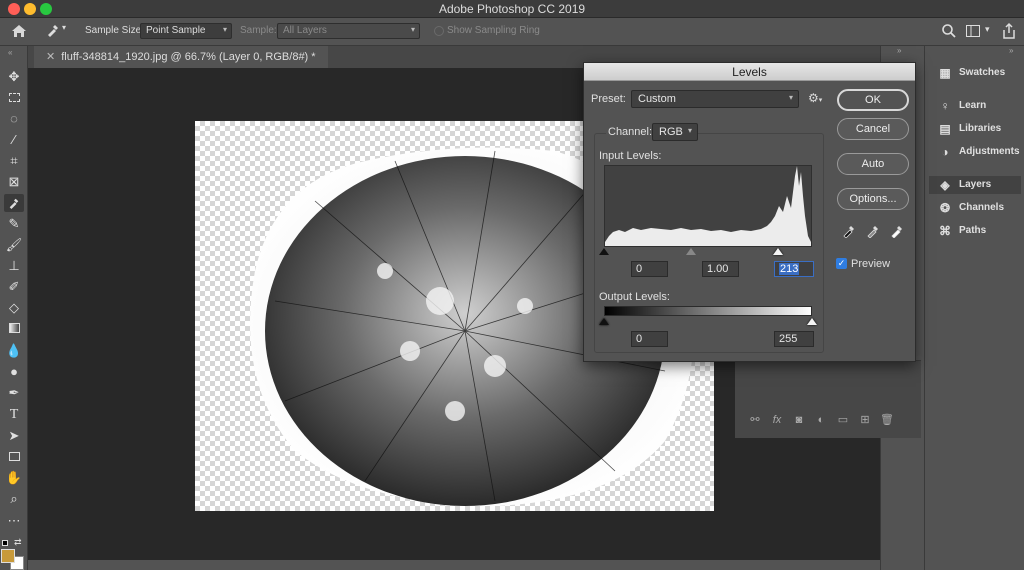 This screenshot has width=1024, height=570. What do you see at coordinates (873, 100) in the screenshot?
I see `ok-button: OK` at bounding box center [873, 100].